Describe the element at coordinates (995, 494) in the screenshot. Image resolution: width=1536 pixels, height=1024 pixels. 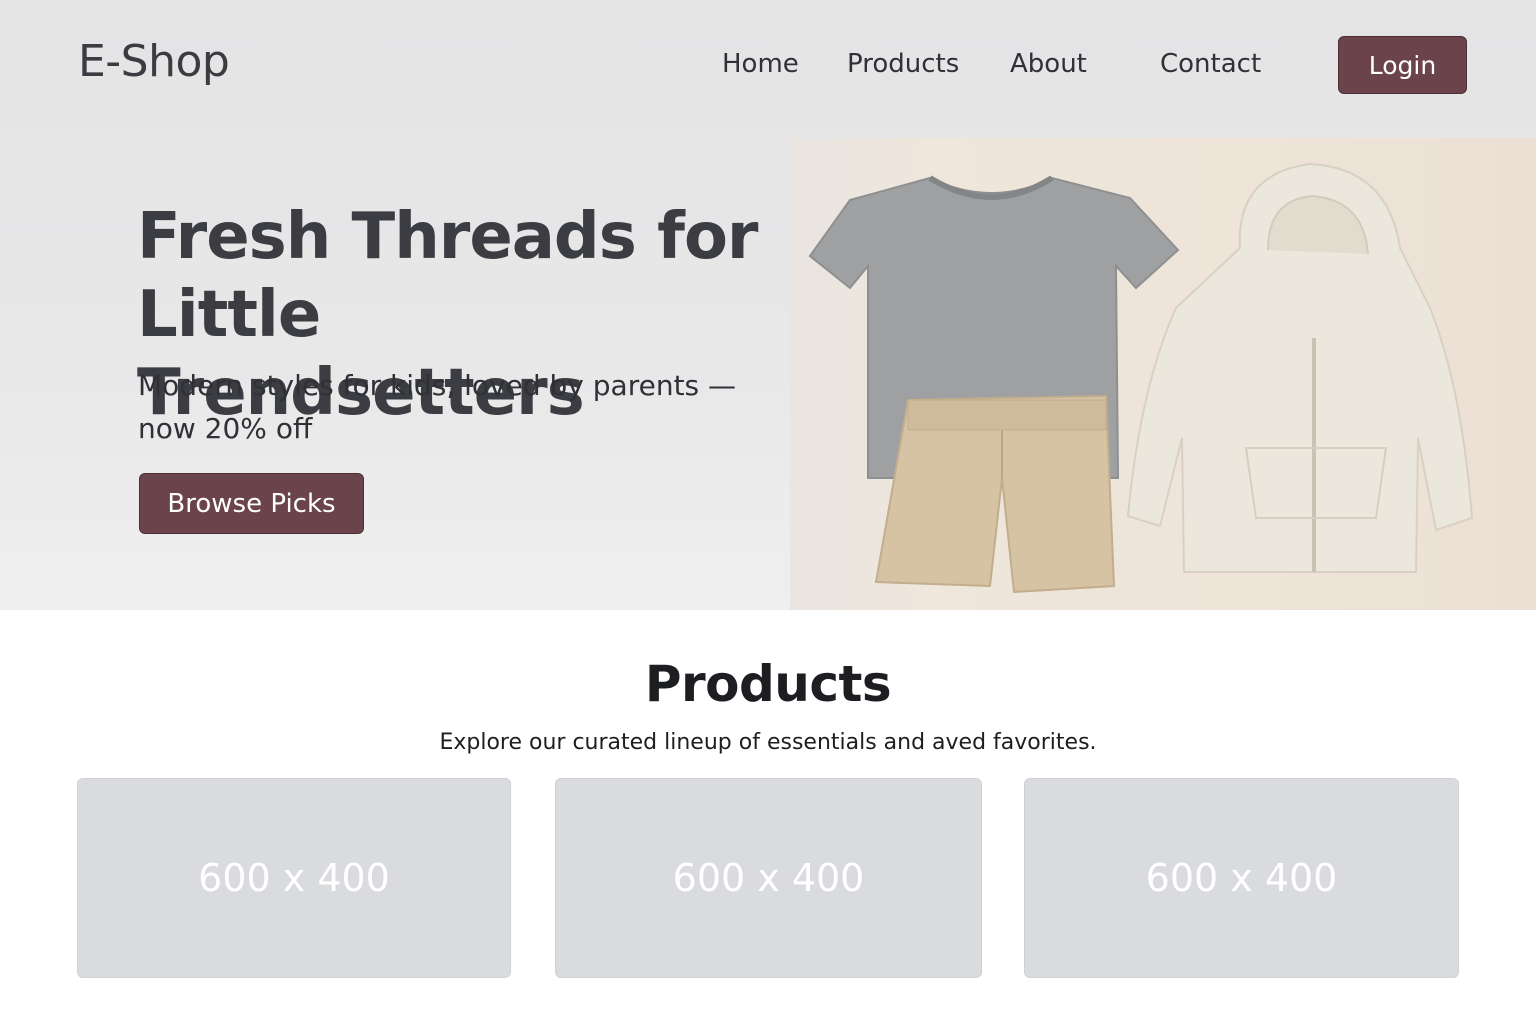
I see `shorts-icon` at that location.